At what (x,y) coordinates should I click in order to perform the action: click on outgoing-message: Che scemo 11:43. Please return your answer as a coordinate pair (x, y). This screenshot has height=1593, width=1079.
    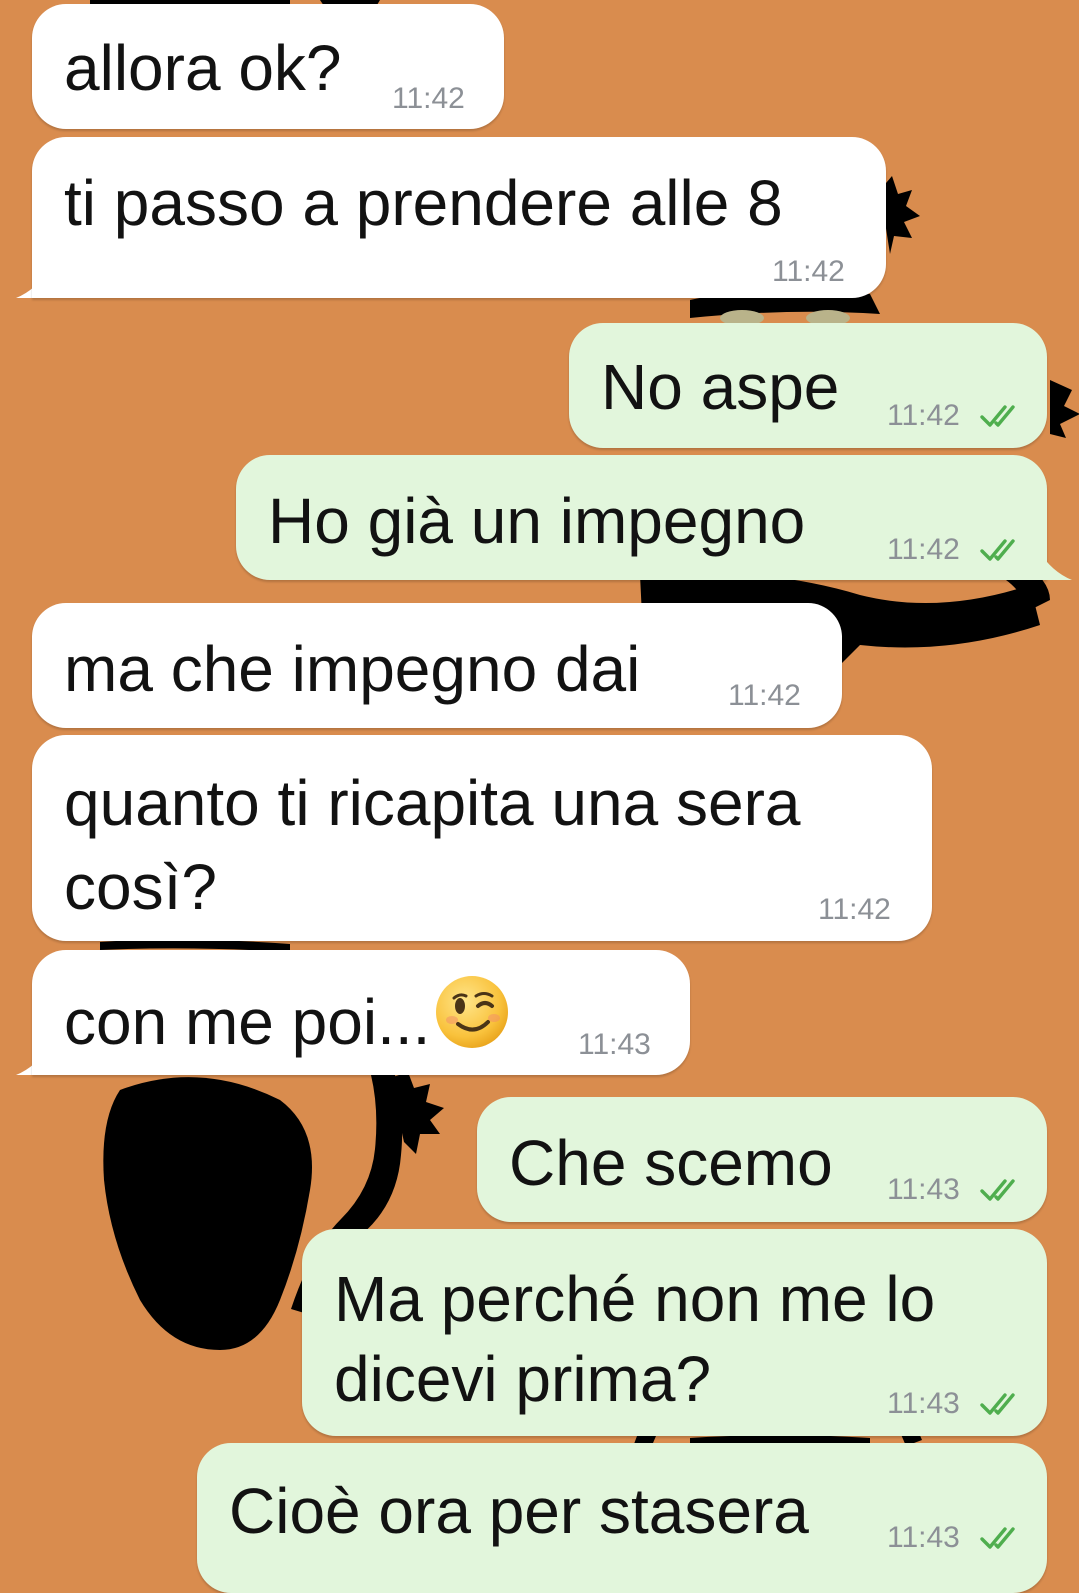
    Looking at the image, I should click on (762, 1159).